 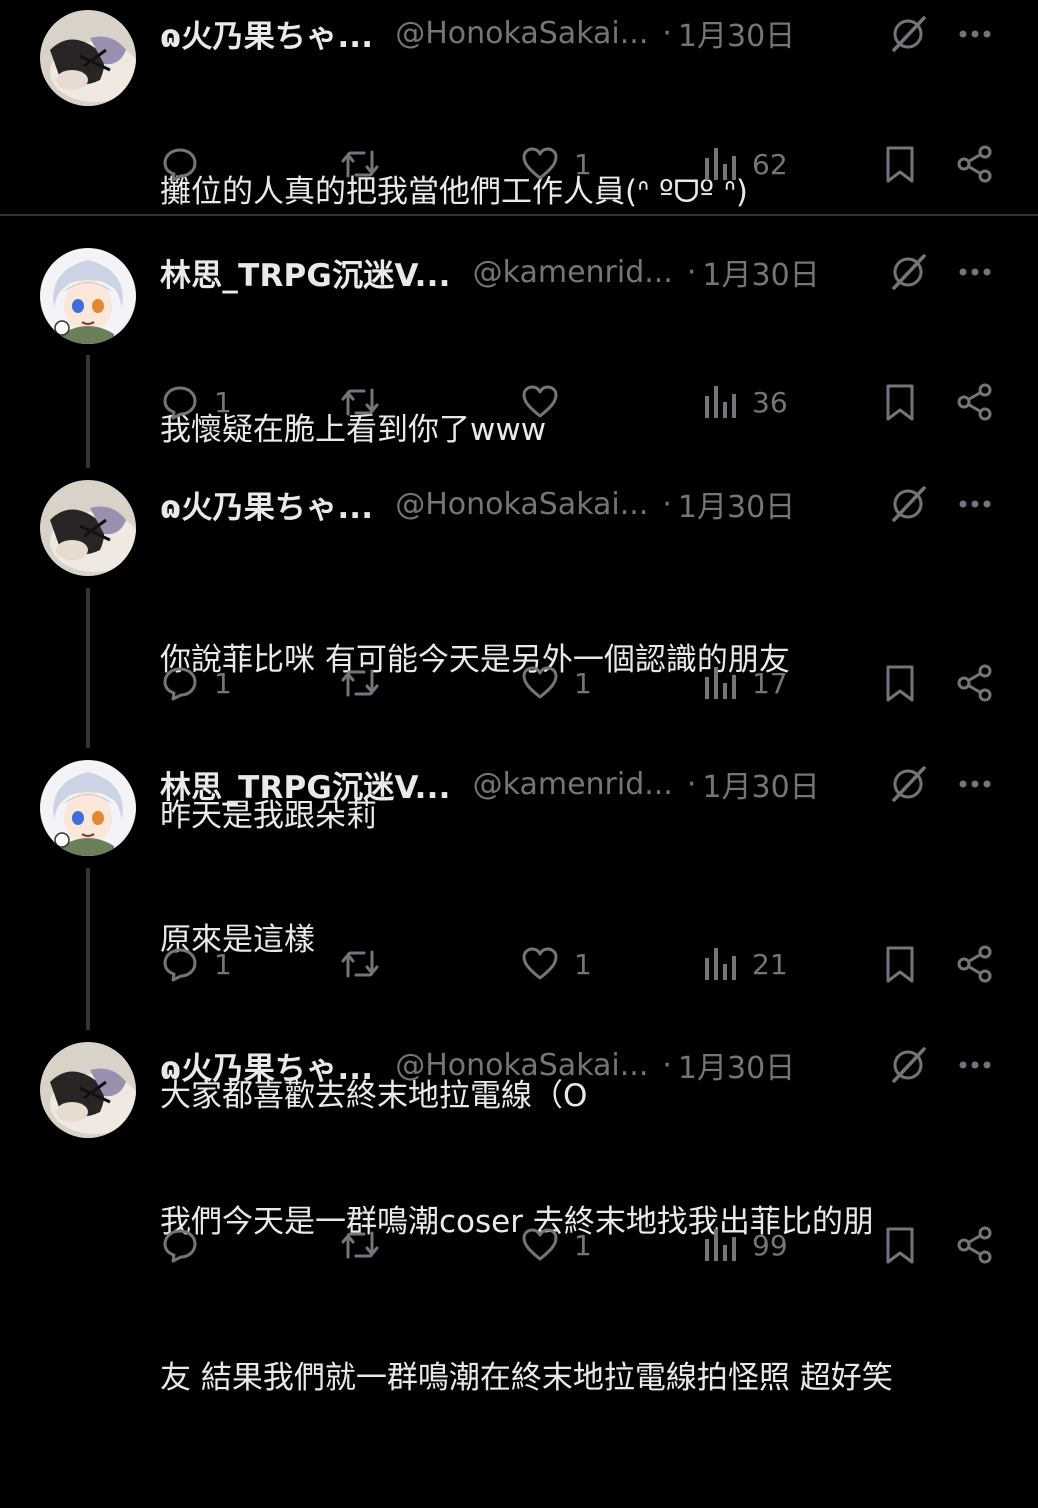 I want to click on action-bar: 1 1 21, so click(x=519, y=964).